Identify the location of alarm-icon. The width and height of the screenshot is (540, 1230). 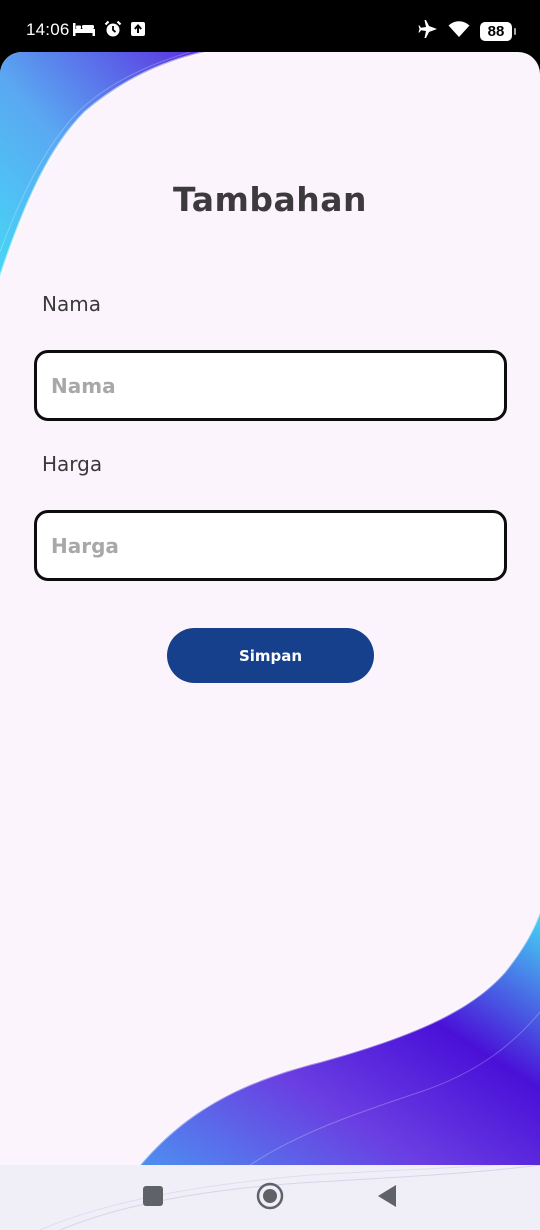
(113, 31).